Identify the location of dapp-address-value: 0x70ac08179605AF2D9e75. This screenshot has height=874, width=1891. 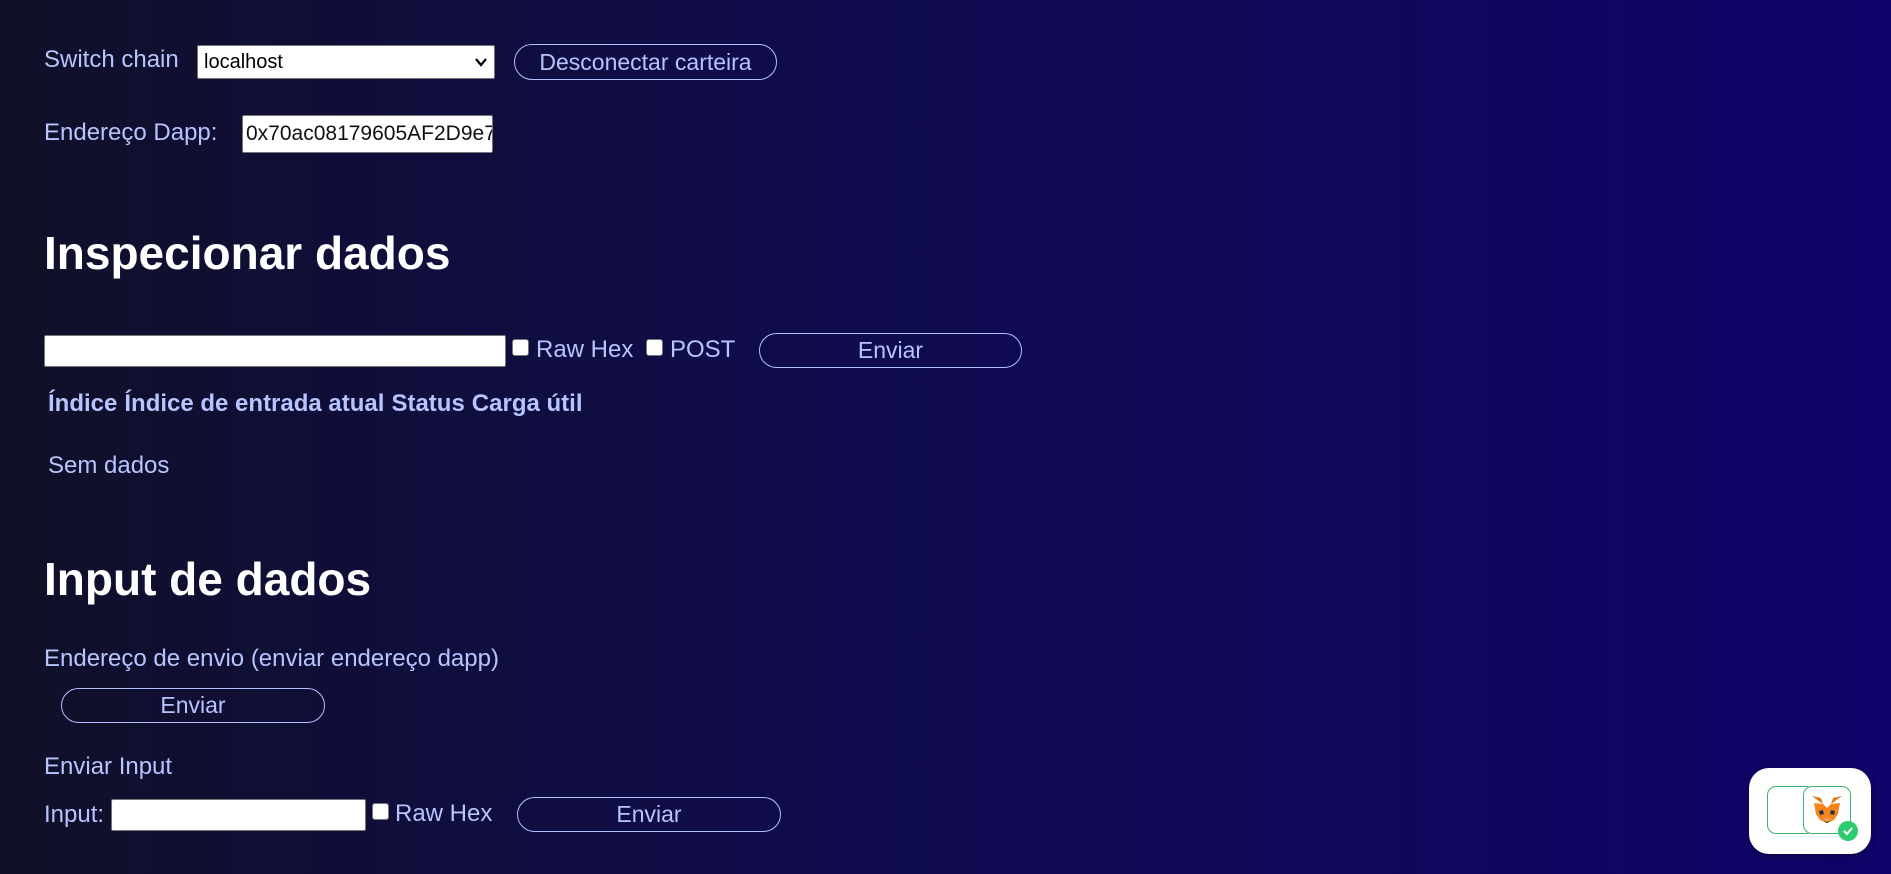
(369, 133).